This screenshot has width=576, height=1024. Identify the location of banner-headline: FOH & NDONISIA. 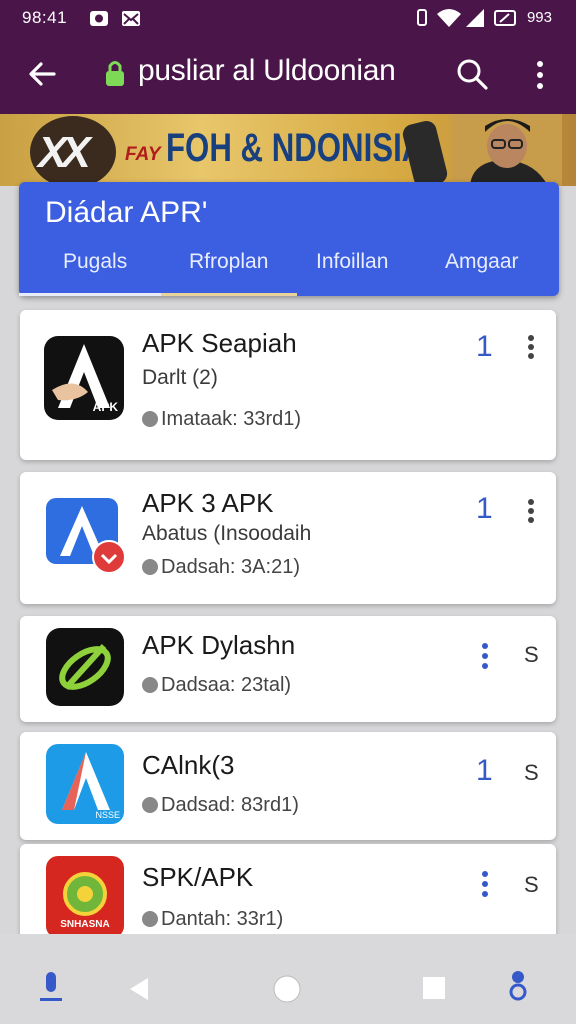
(295, 148).